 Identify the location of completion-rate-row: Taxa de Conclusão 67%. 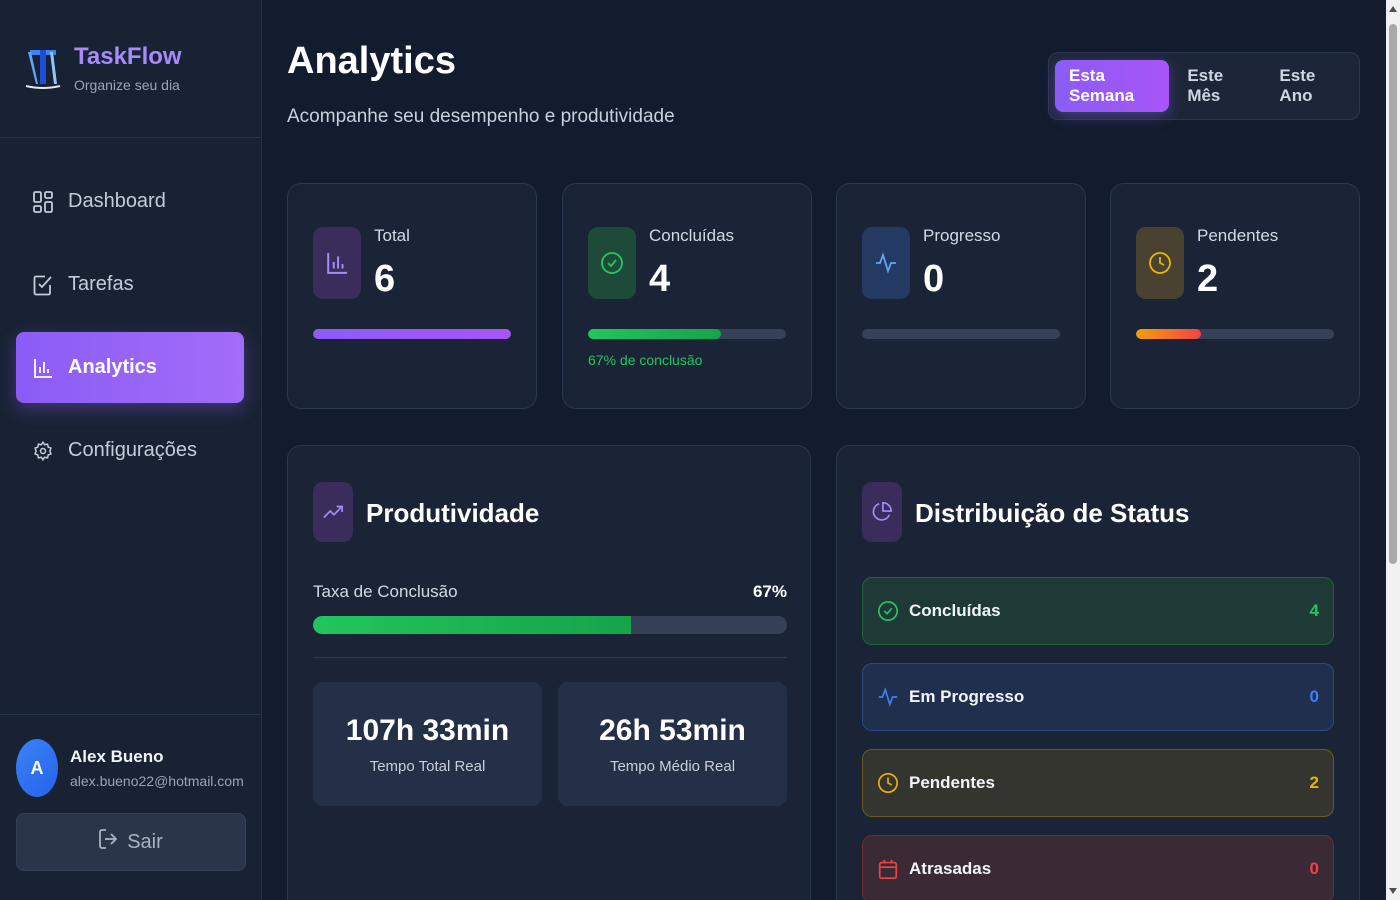
(550, 592).